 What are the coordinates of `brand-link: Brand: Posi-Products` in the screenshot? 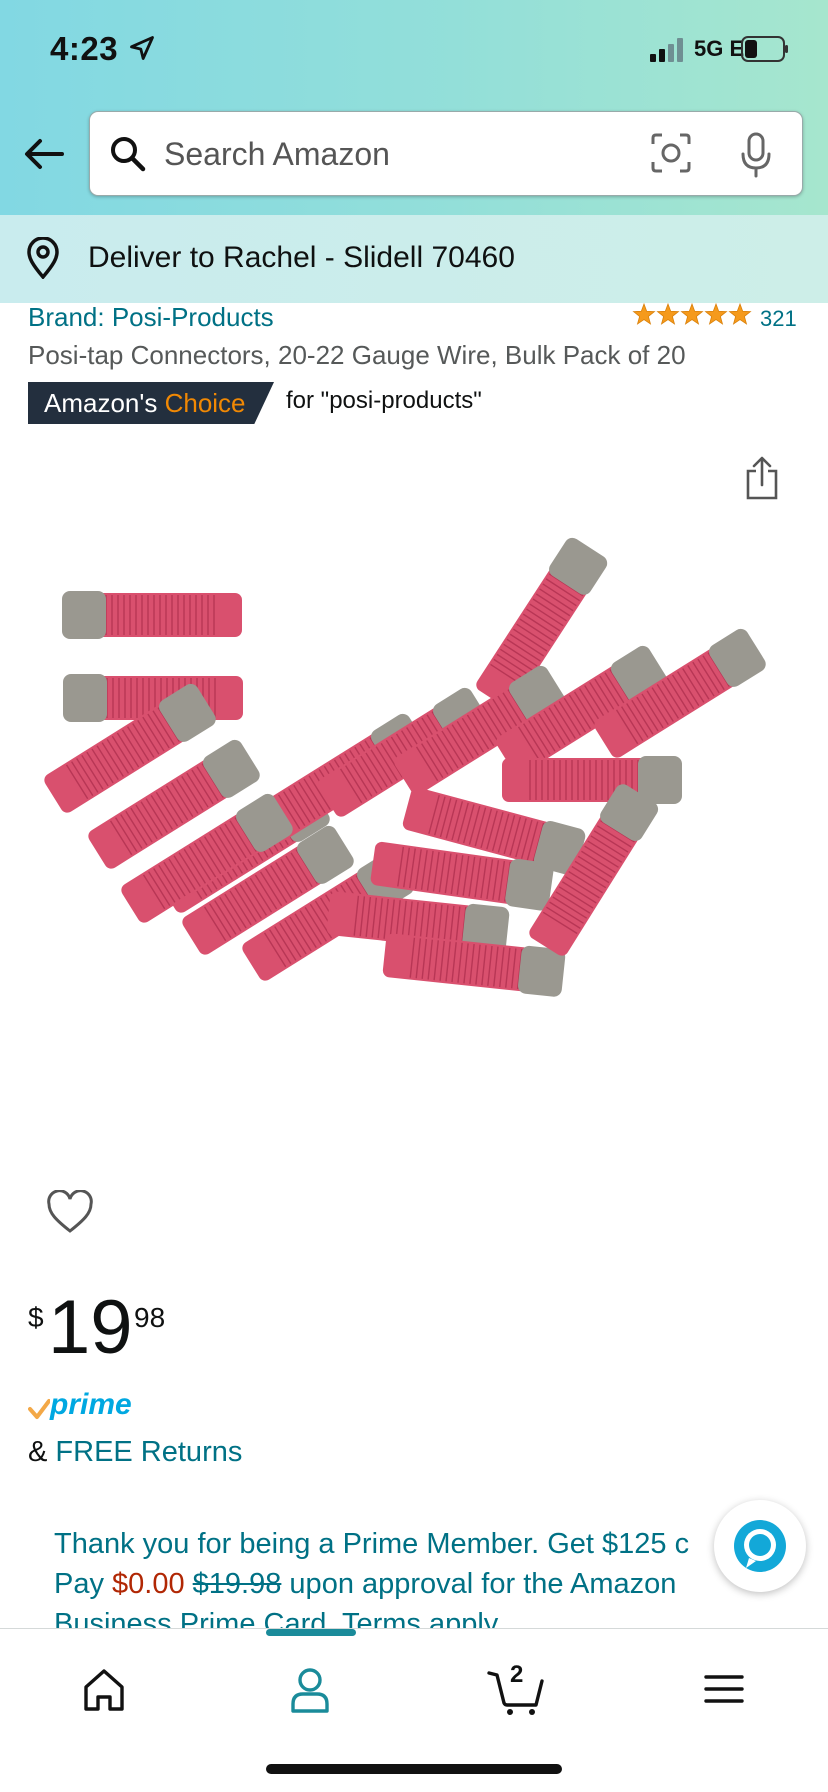 It's located at (151, 317).